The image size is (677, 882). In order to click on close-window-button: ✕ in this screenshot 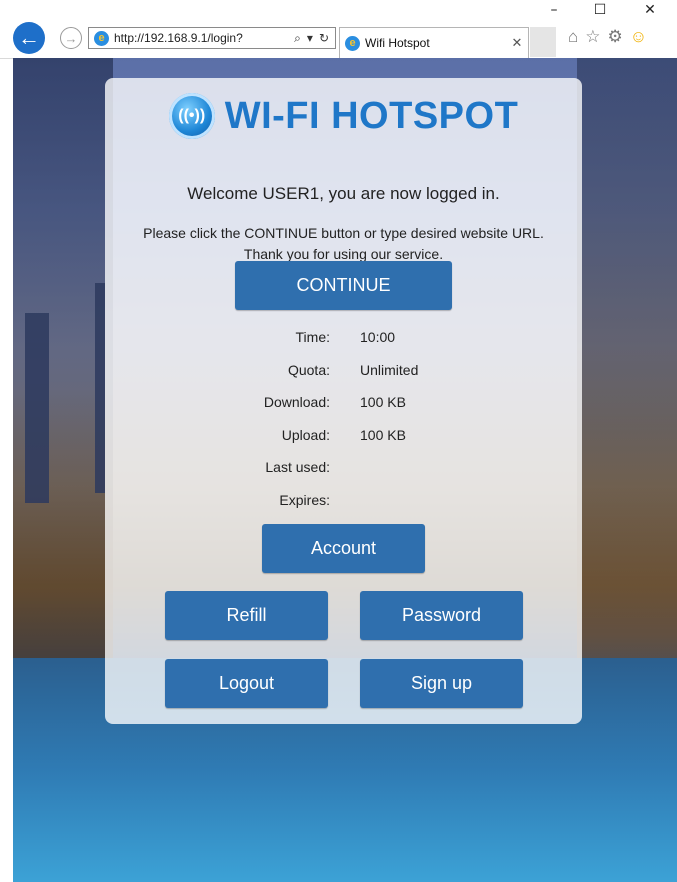, I will do `click(650, 10)`.